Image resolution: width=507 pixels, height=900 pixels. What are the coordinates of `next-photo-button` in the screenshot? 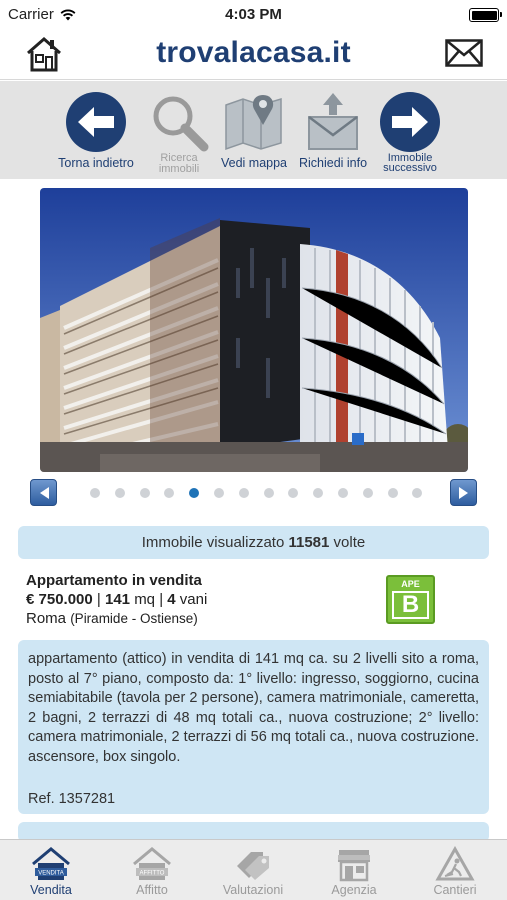 It's located at (463, 492).